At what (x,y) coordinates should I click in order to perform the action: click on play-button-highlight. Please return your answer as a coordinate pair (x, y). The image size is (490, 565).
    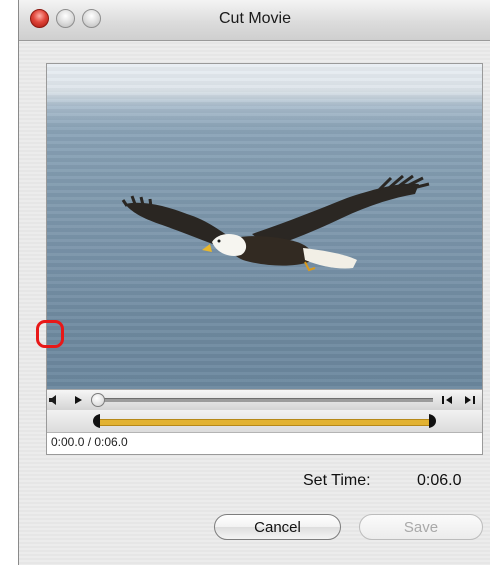
    Looking at the image, I should click on (50, 334).